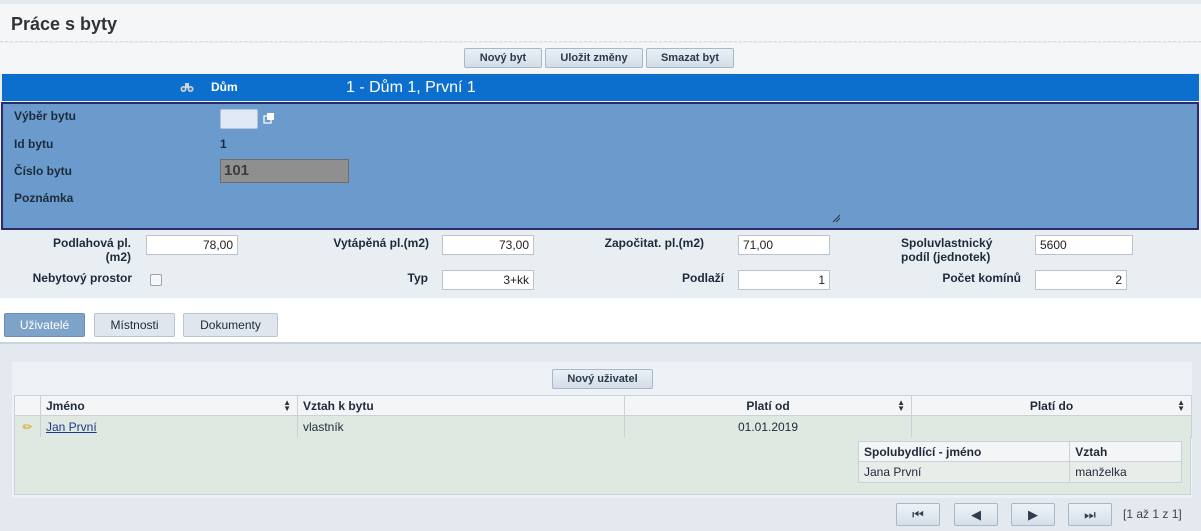  What do you see at coordinates (284, 171) in the screenshot?
I see `flat-number-input: 101` at bounding box center [284, 171].